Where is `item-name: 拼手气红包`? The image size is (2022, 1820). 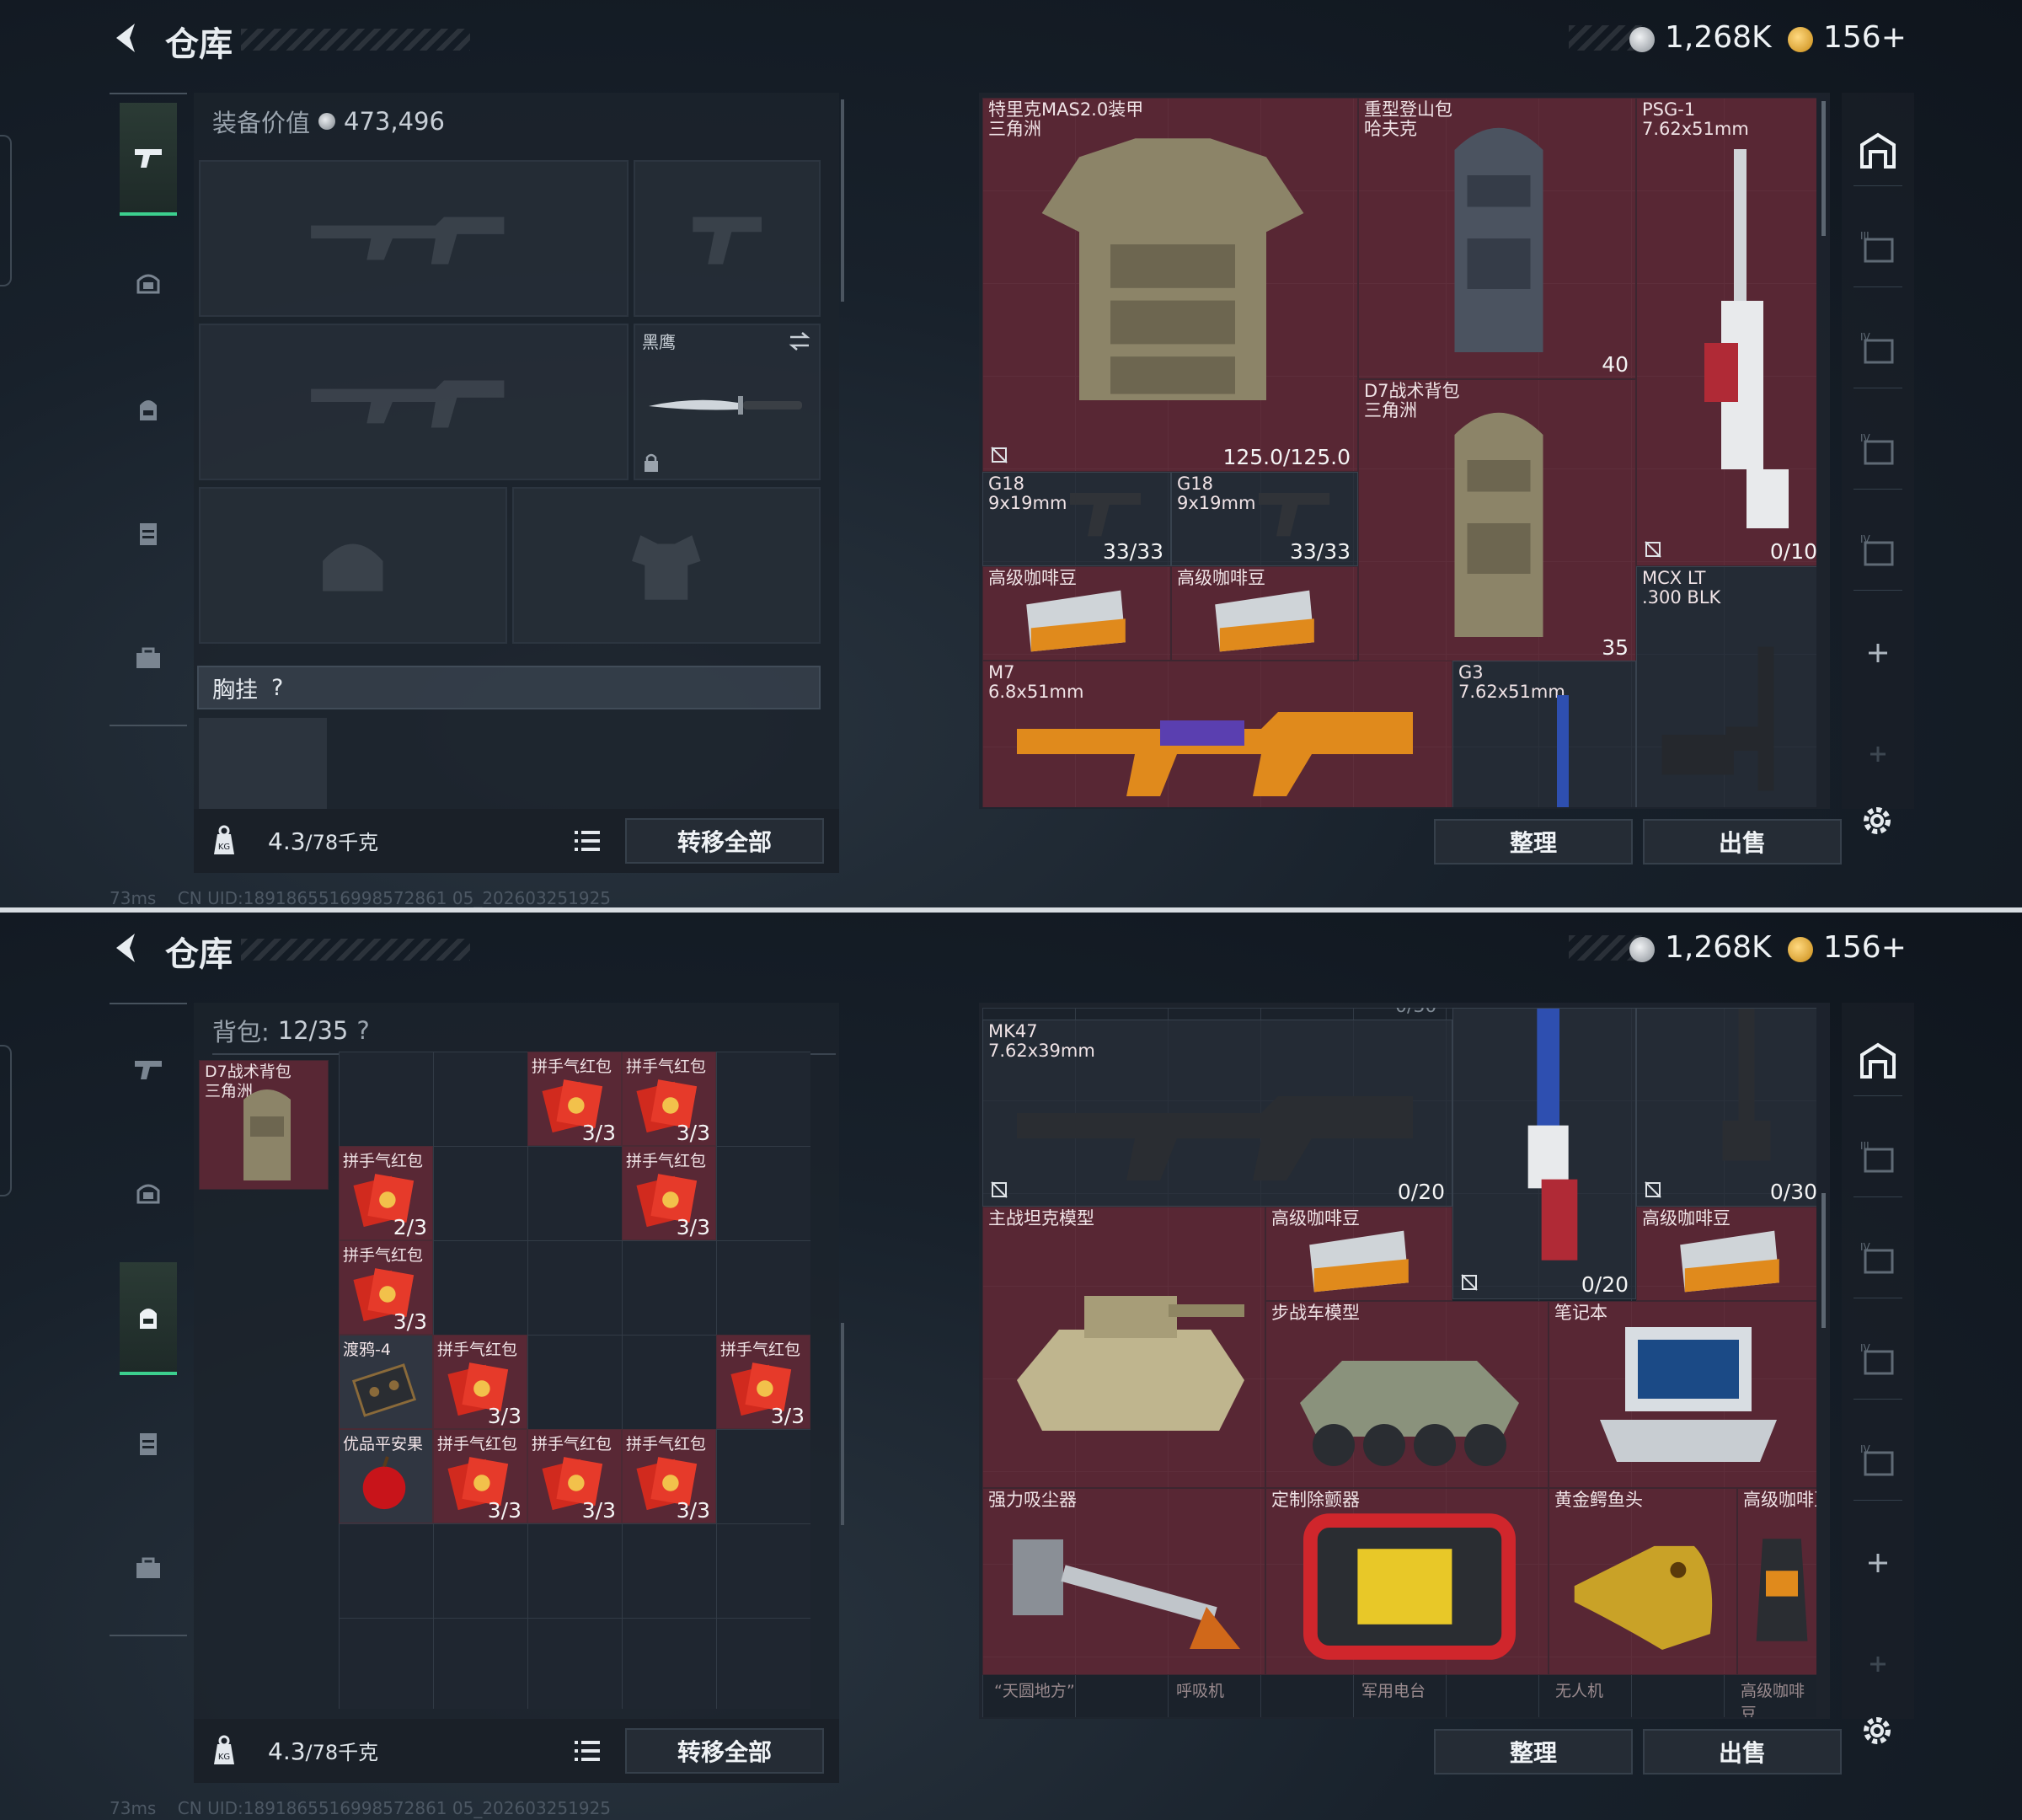 item-name: 拼手气红包 is located at coordinates (572, 1066).